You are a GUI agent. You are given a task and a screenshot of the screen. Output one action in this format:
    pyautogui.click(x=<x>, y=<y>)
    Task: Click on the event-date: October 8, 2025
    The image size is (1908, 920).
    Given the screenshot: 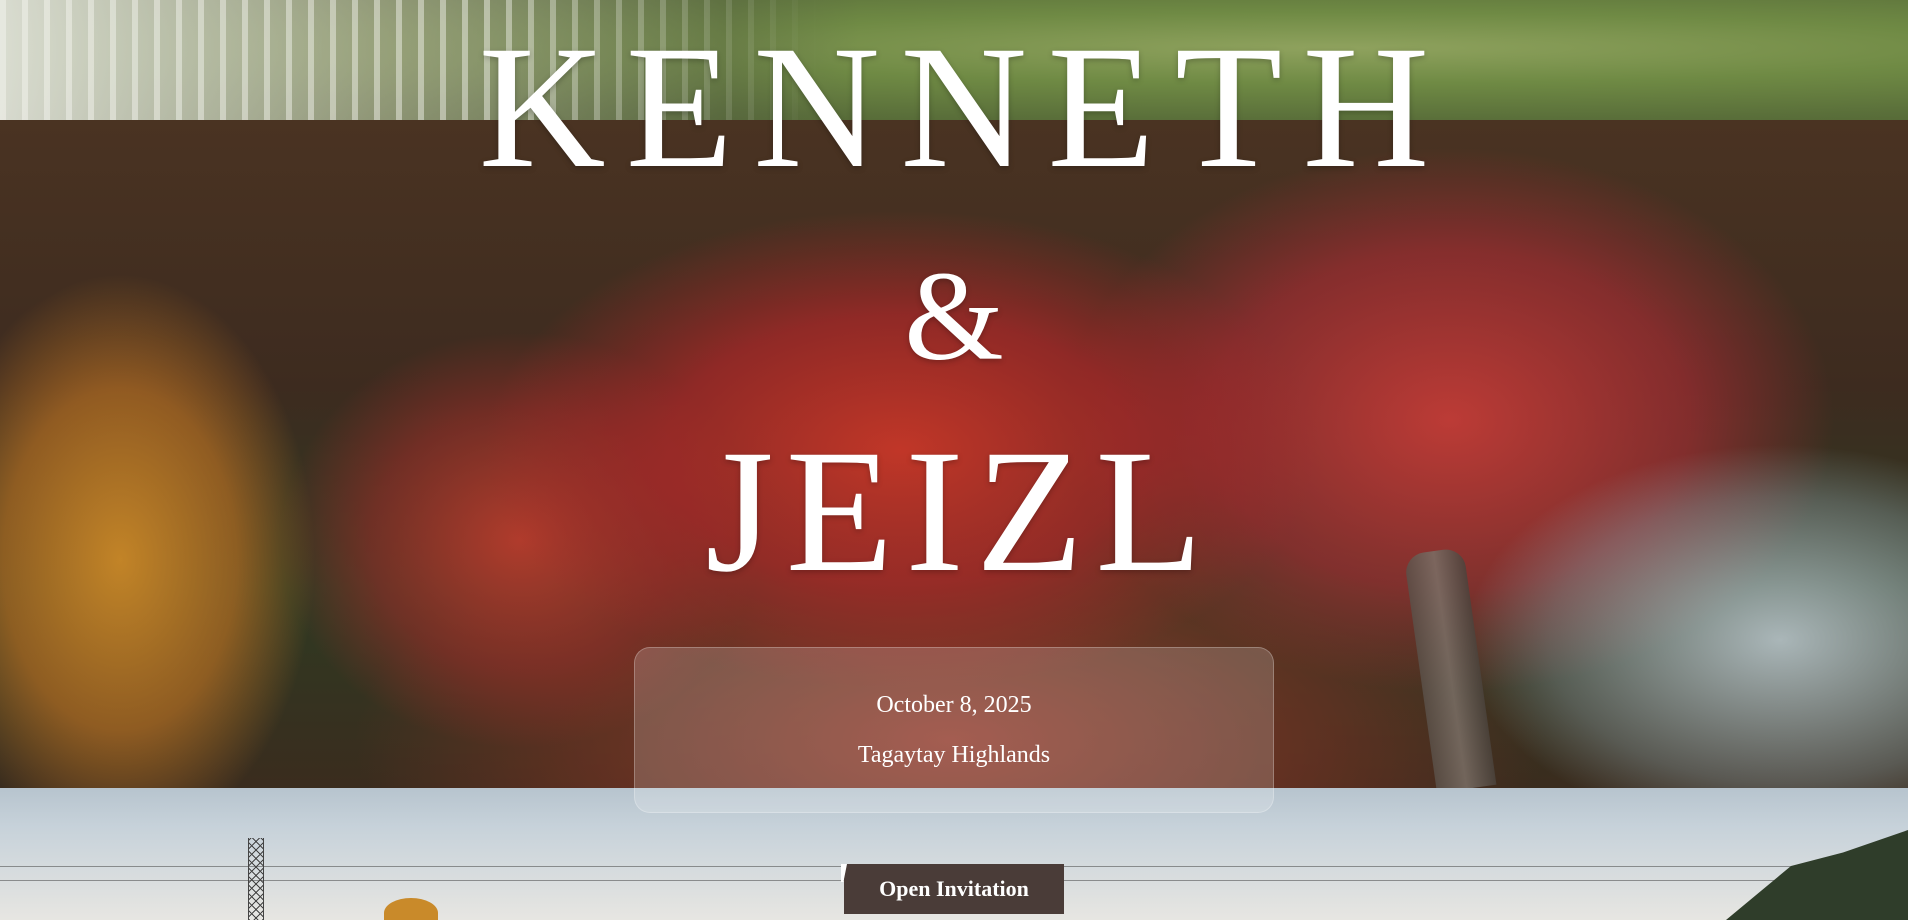 What is the action you would take?
    pyautogui.click(x=954, y=705)
    